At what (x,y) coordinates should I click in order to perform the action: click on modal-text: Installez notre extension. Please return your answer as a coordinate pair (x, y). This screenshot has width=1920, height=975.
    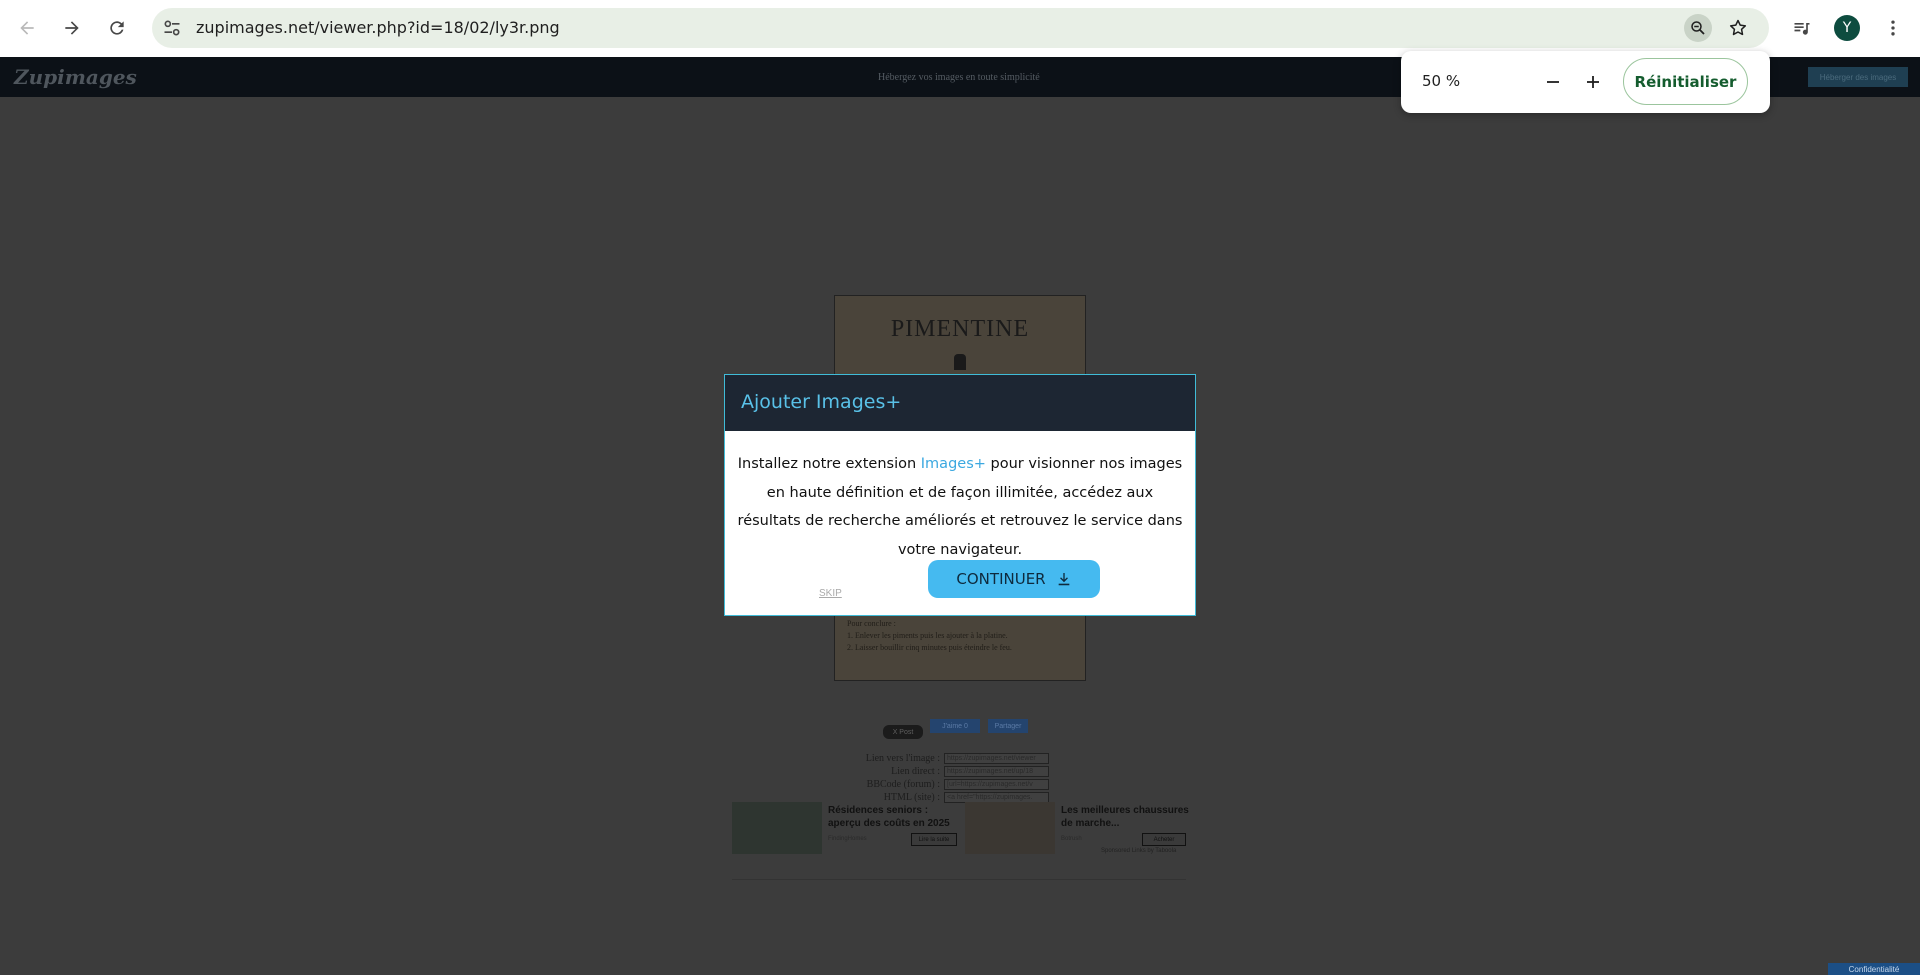
    Looking at the image, I should click on (829, 464).